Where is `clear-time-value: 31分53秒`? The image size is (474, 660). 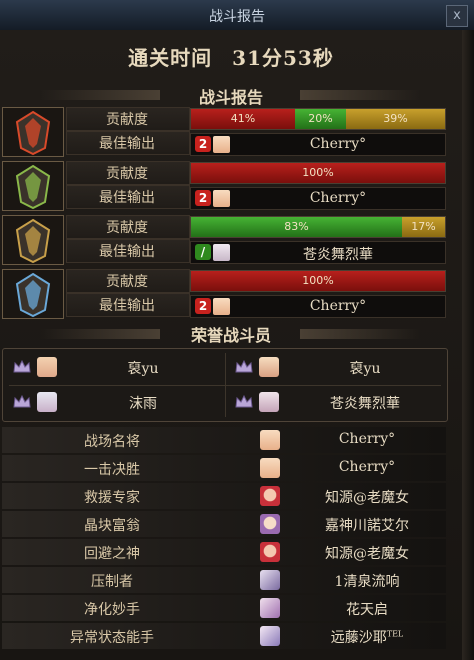 clear-time-value: 31分53秒 is located at coordinates (283, 58).